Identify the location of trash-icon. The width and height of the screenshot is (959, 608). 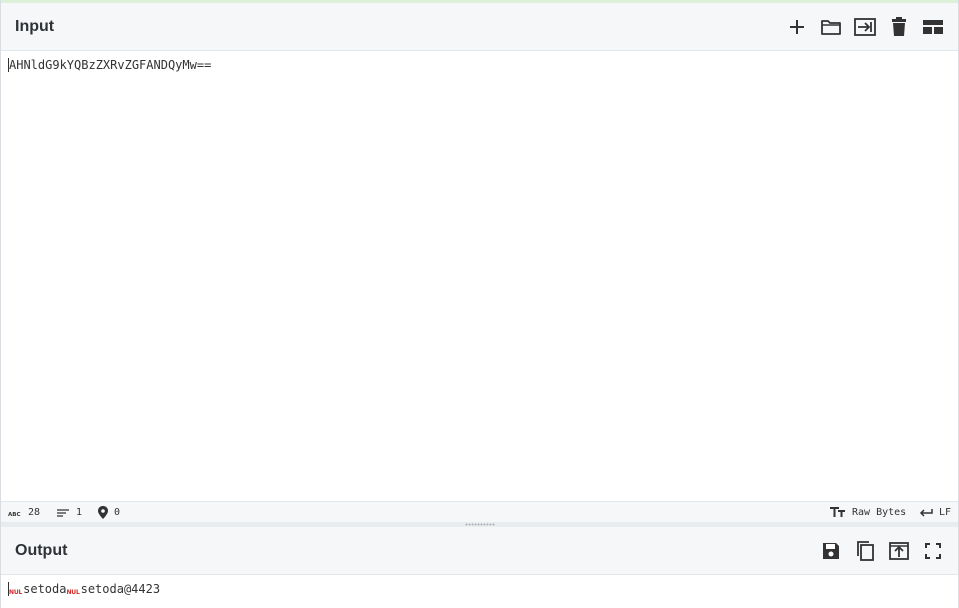
(899, 26).